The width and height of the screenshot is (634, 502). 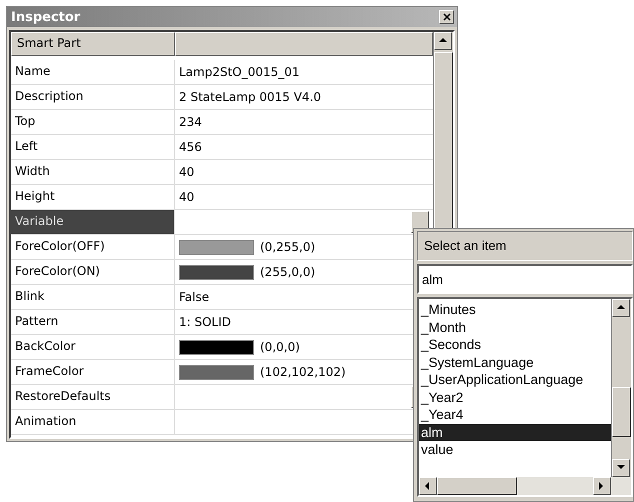 What do you see at coordinates (303, 372) in the screenshot?
I see `property-value: (102,102,102)` at bounding box center [303, 372].